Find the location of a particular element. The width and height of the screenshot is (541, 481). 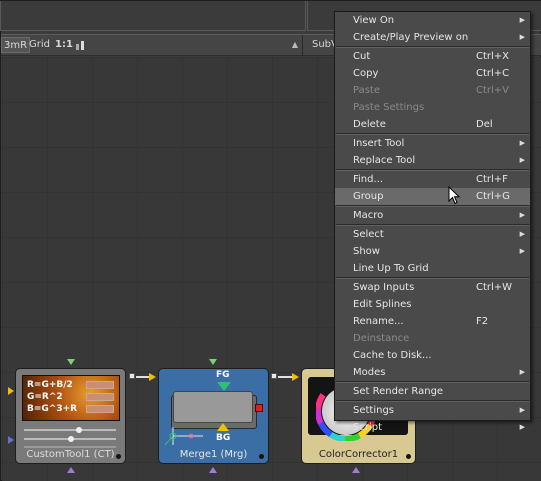

toolbar-expand-icon: ▲ is located at coordinates (295, 44).